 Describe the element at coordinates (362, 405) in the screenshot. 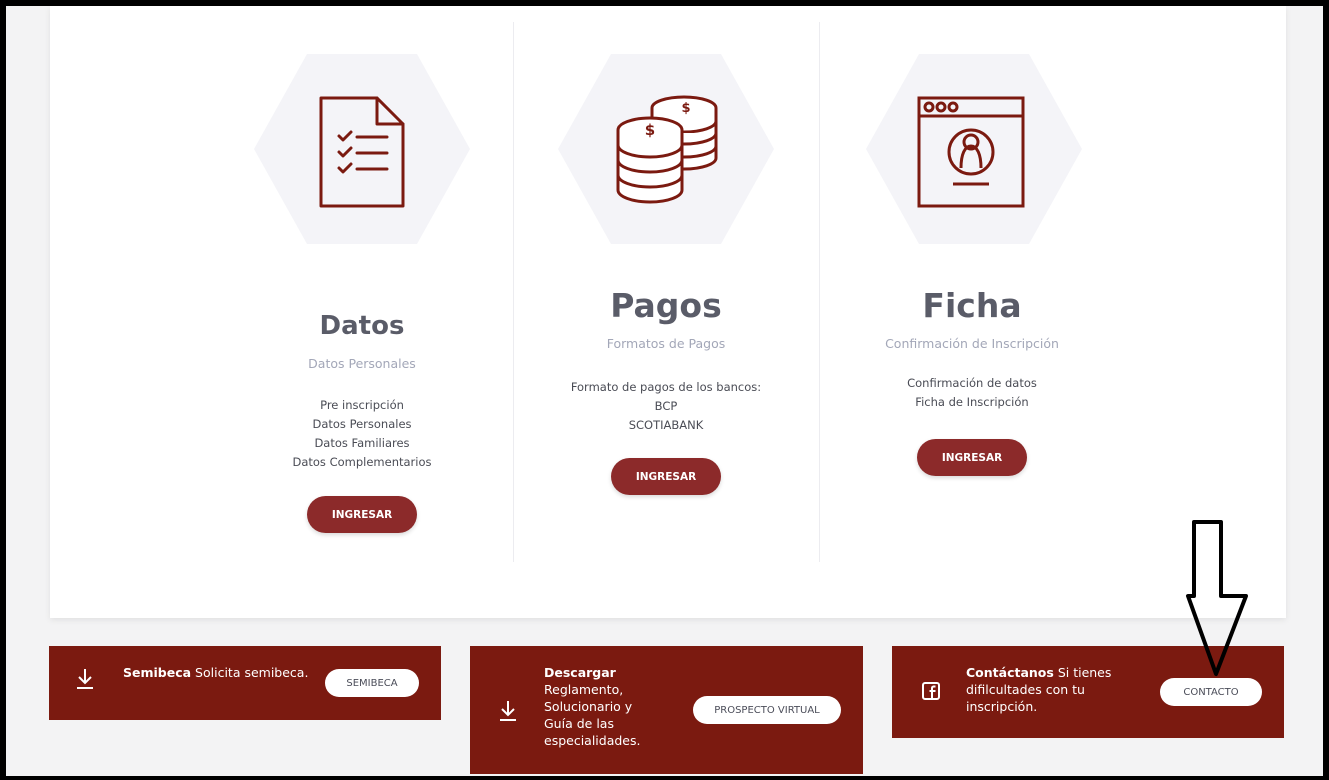

I see `description-line: Pre inscripción` at that location.